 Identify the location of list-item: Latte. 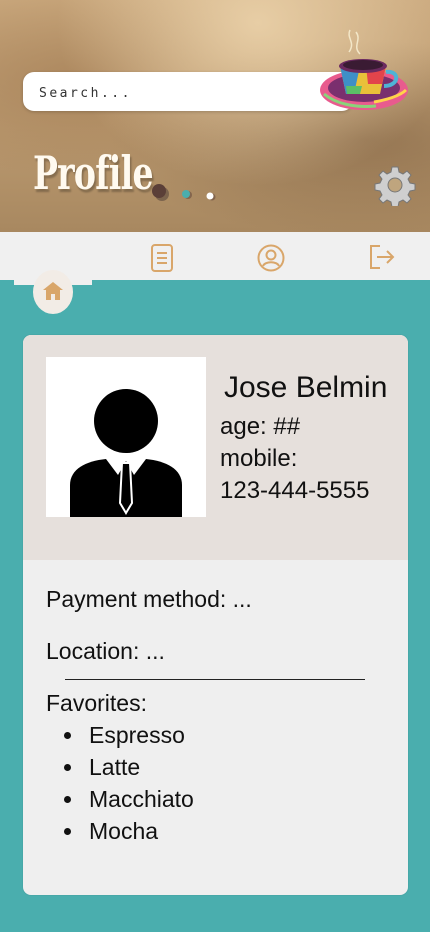
(139, 767).